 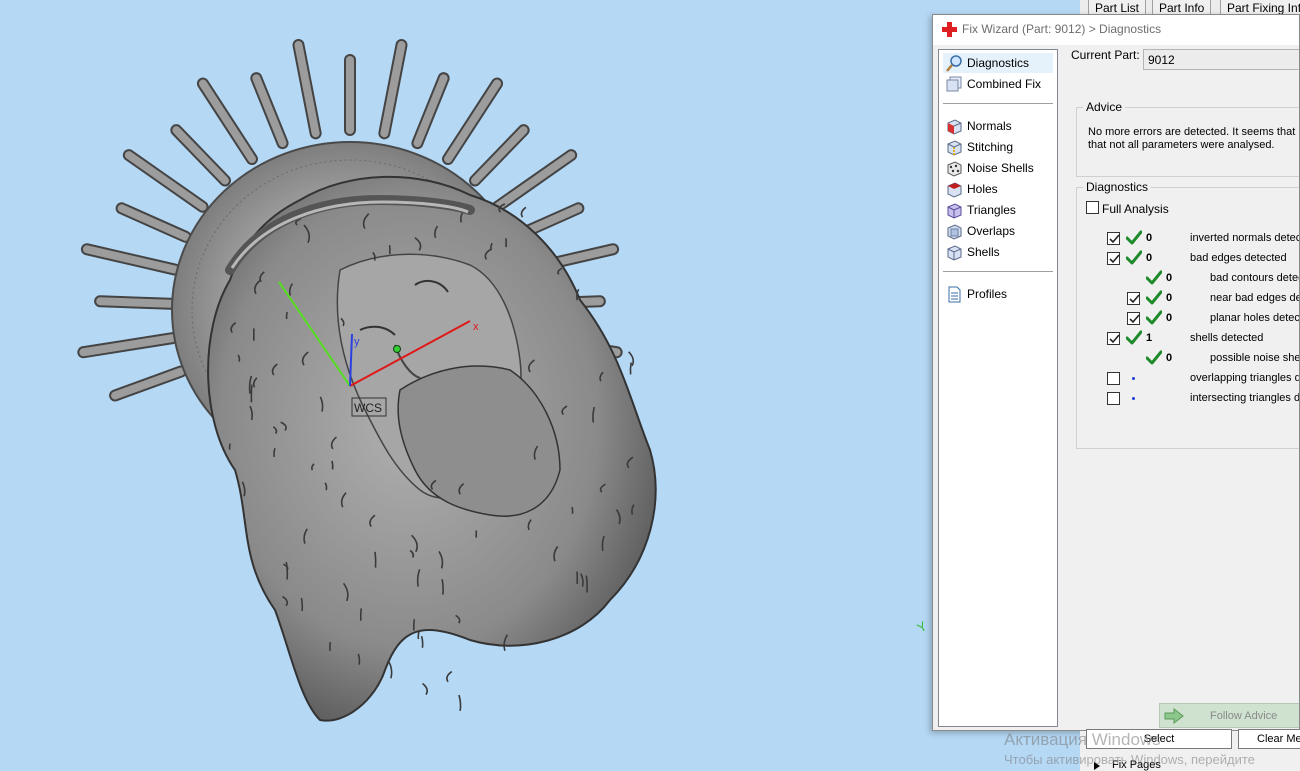 I want to click on triangles-cube-icon, so click(x=954, y=211).